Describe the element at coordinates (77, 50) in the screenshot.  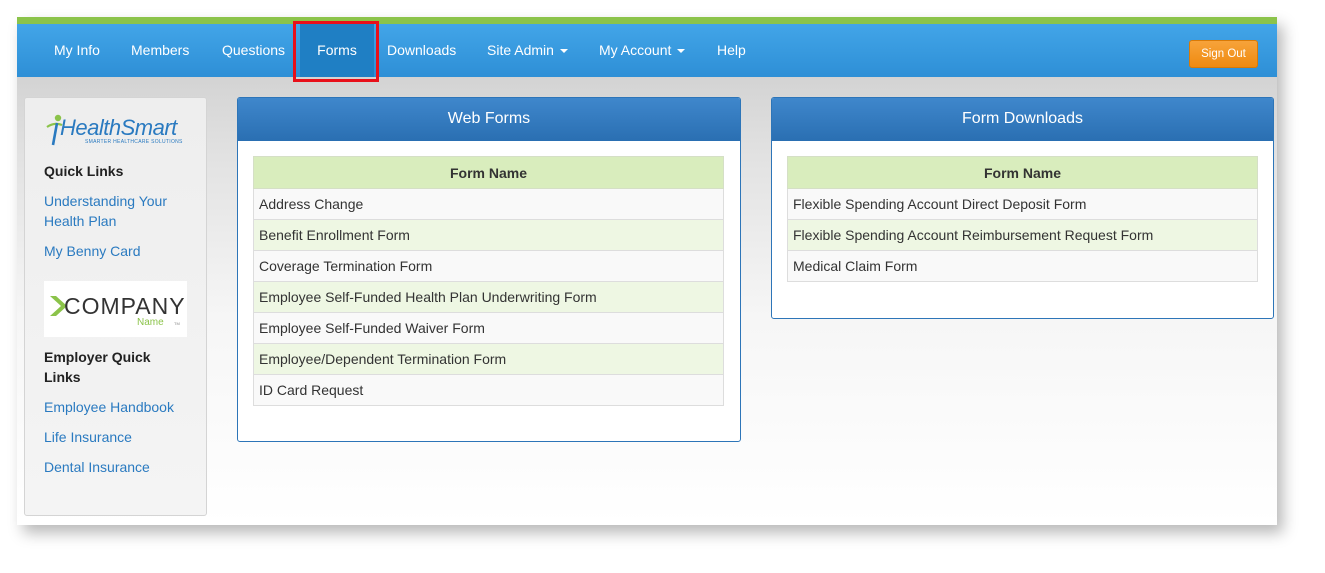
I see `nav-my-info: My Info` at that location.